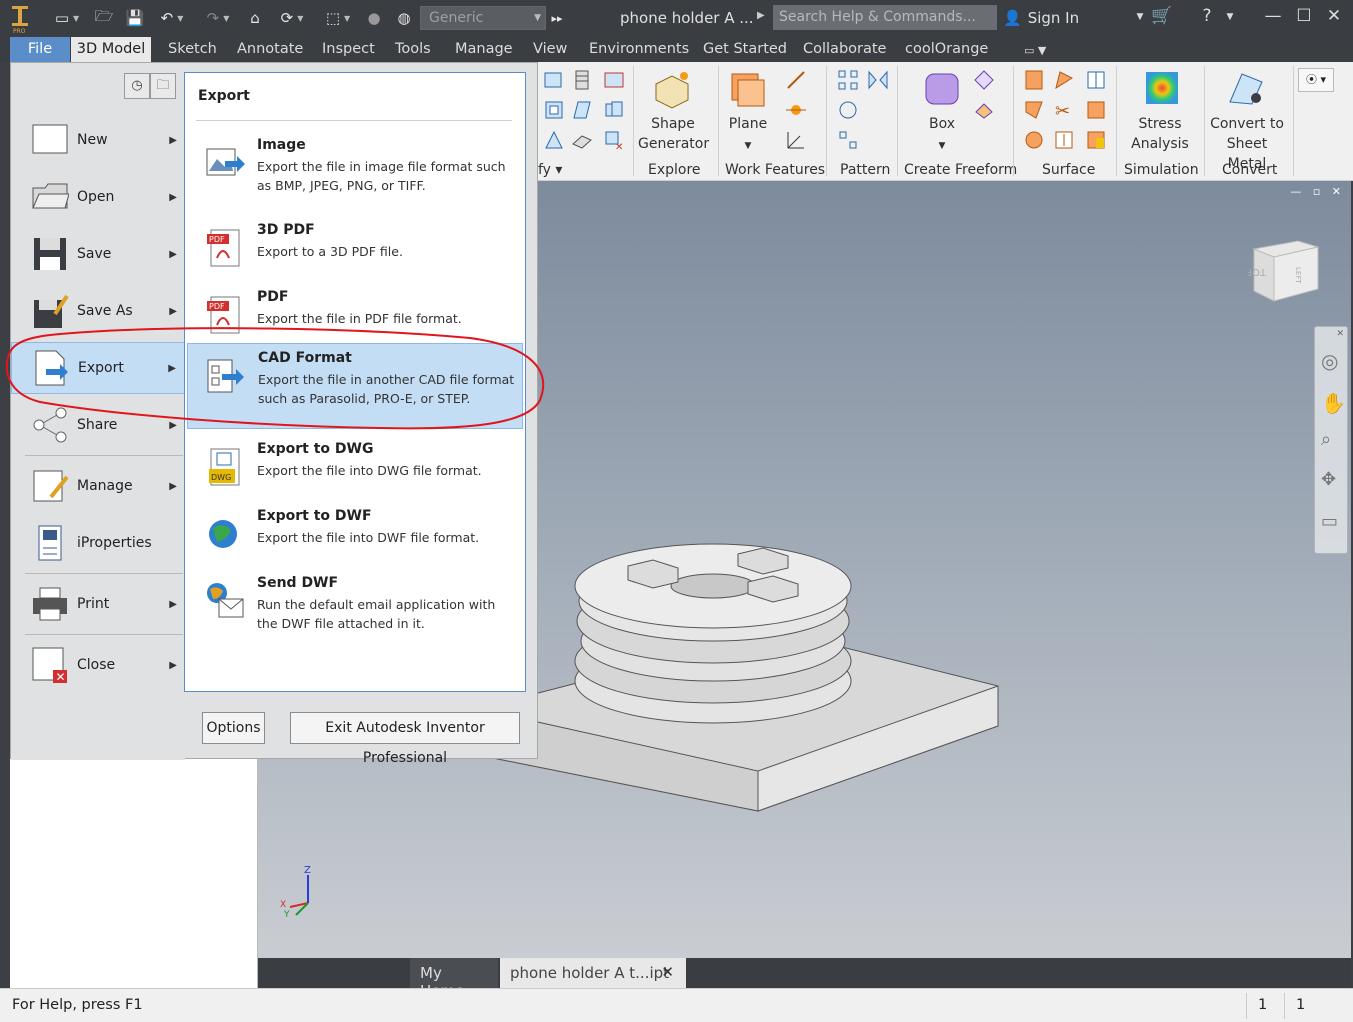  Describe the element at coordinates (135, 18) in the screenshot. I see `save-icon: 💾` at that location.